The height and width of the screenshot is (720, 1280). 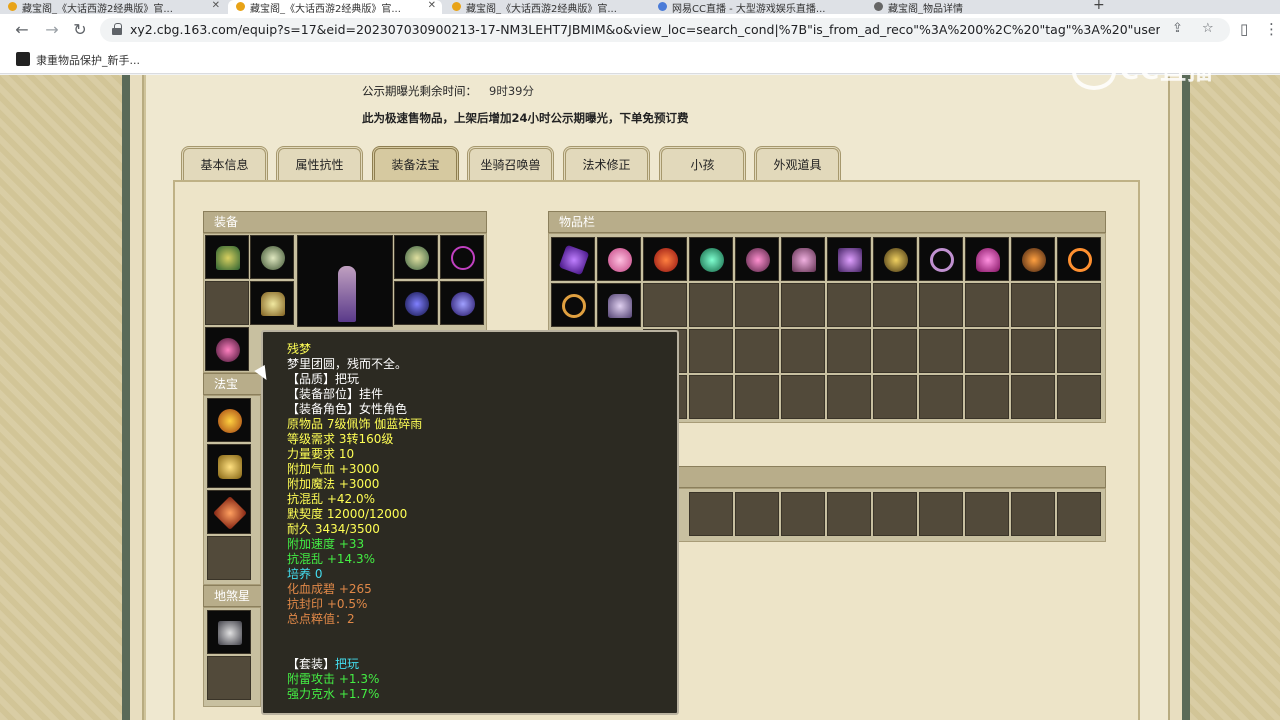 What do you see at coordinates (1099, 6) in the screenshot?
I see `new-tab-icon: +` at bounding box center [1099, 6].